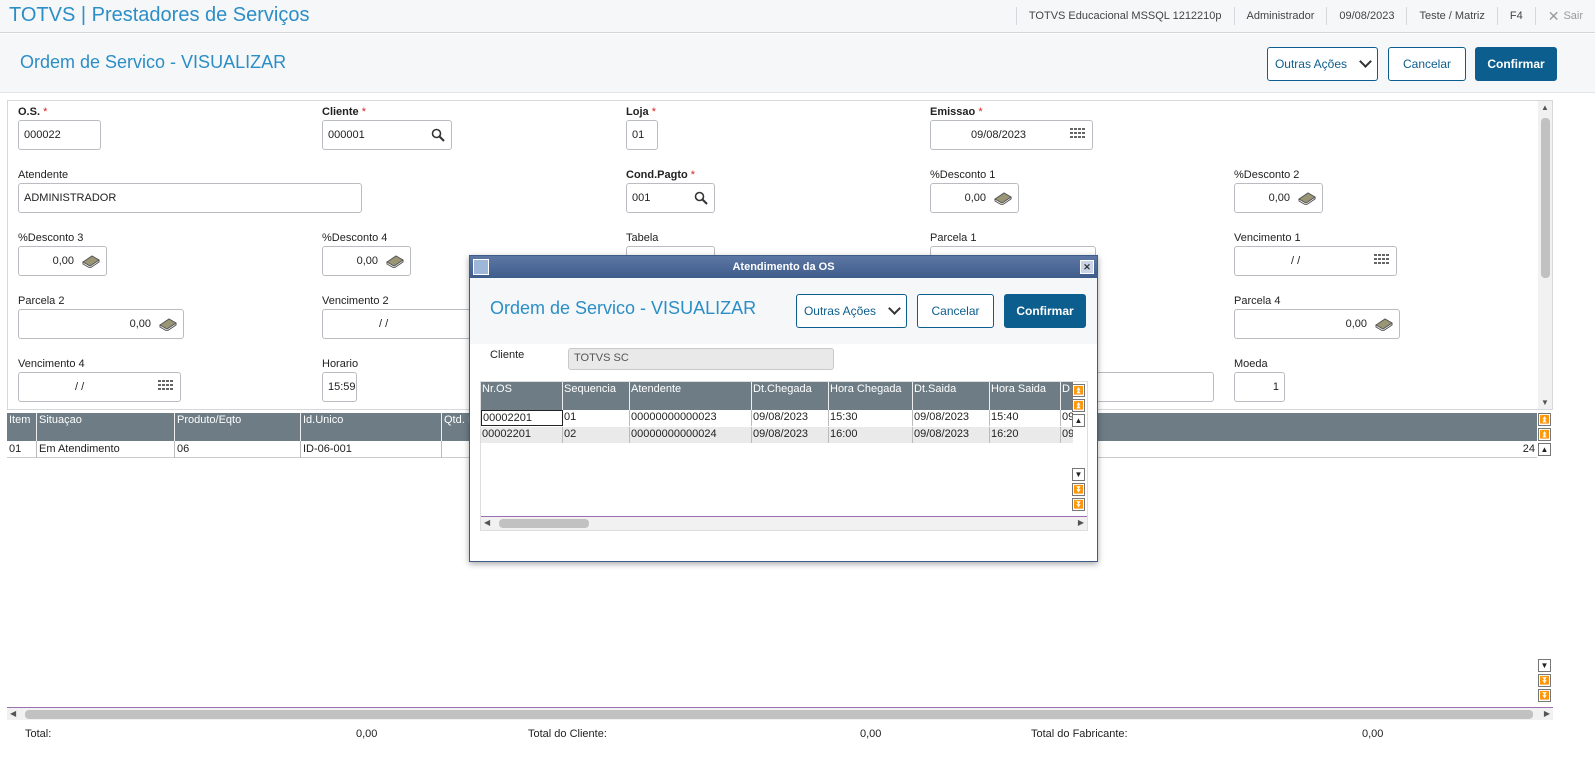  Describe the element at coordinates (999, 135) in the screenshot. I see `emissao-value: 09/08/2023` at that location.